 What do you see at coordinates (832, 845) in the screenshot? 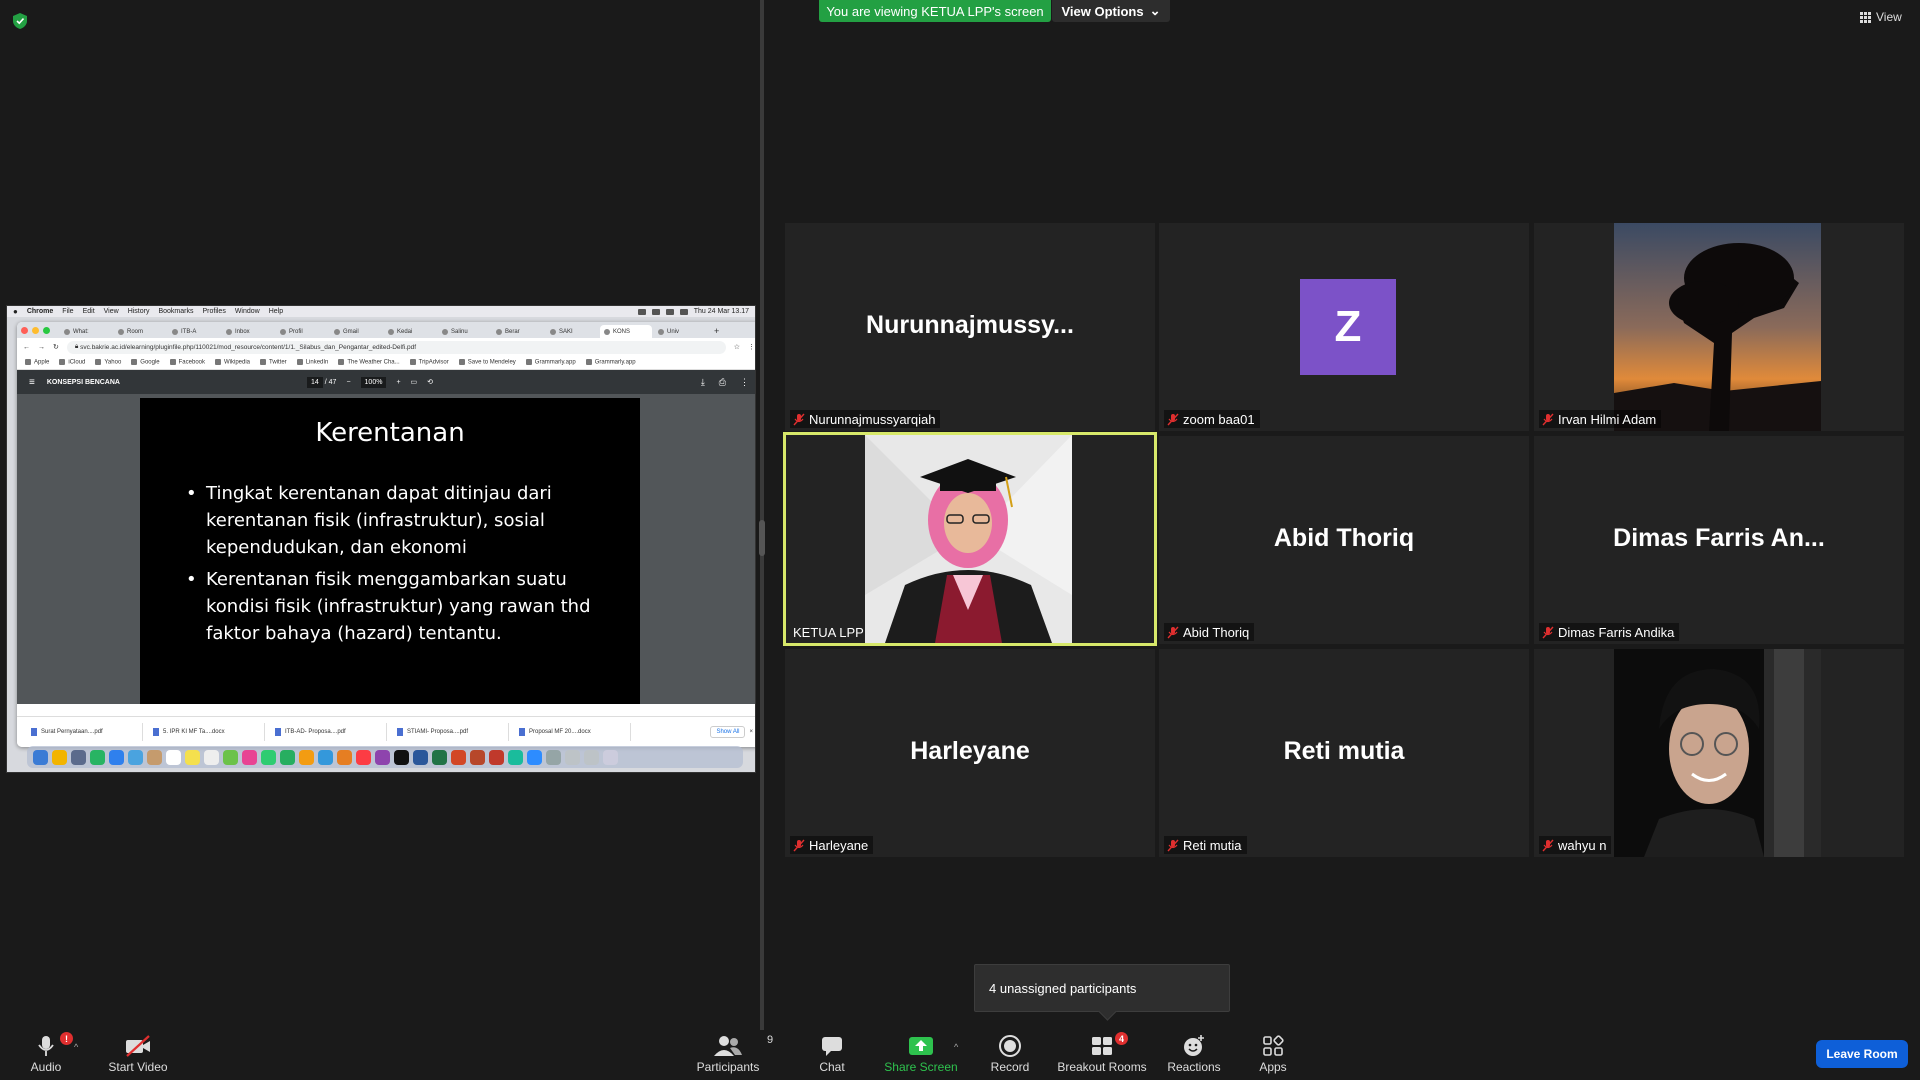
I see `participant-nametag: Harleyane` at bounding box center [832, 845].